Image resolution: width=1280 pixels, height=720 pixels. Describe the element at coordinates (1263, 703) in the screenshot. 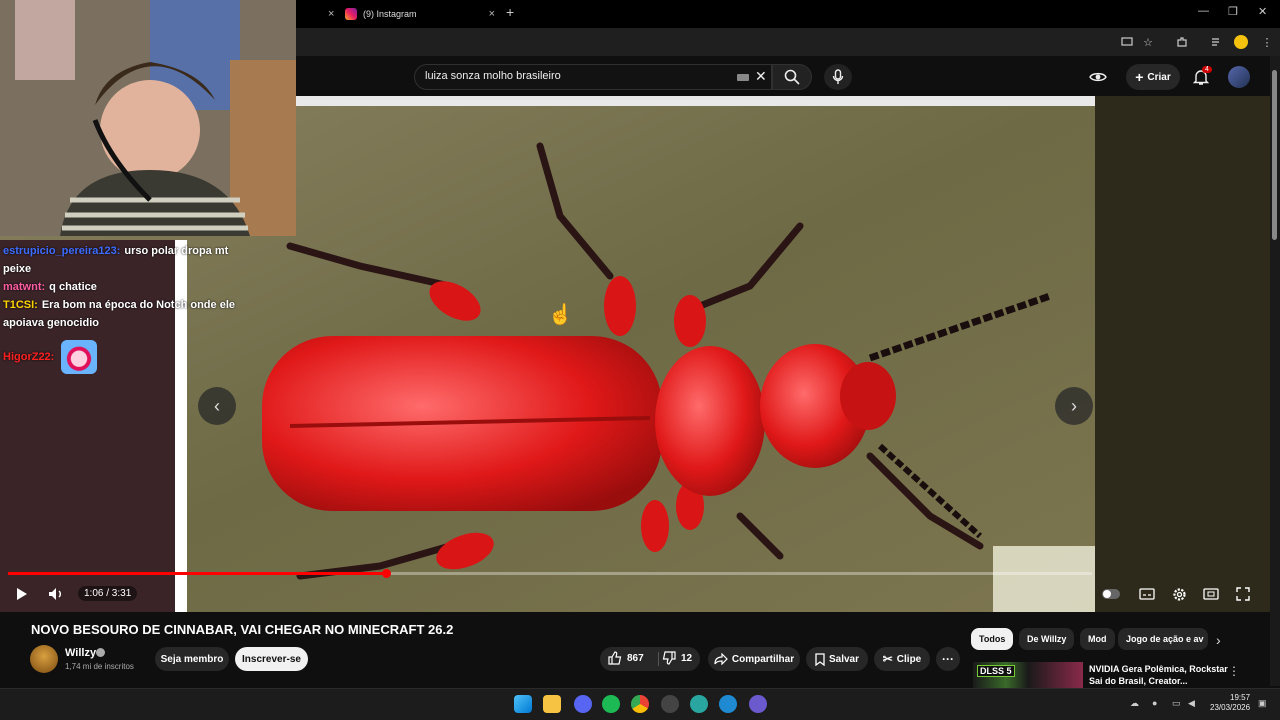

I see `notification-center-icon: ▣` at that location.